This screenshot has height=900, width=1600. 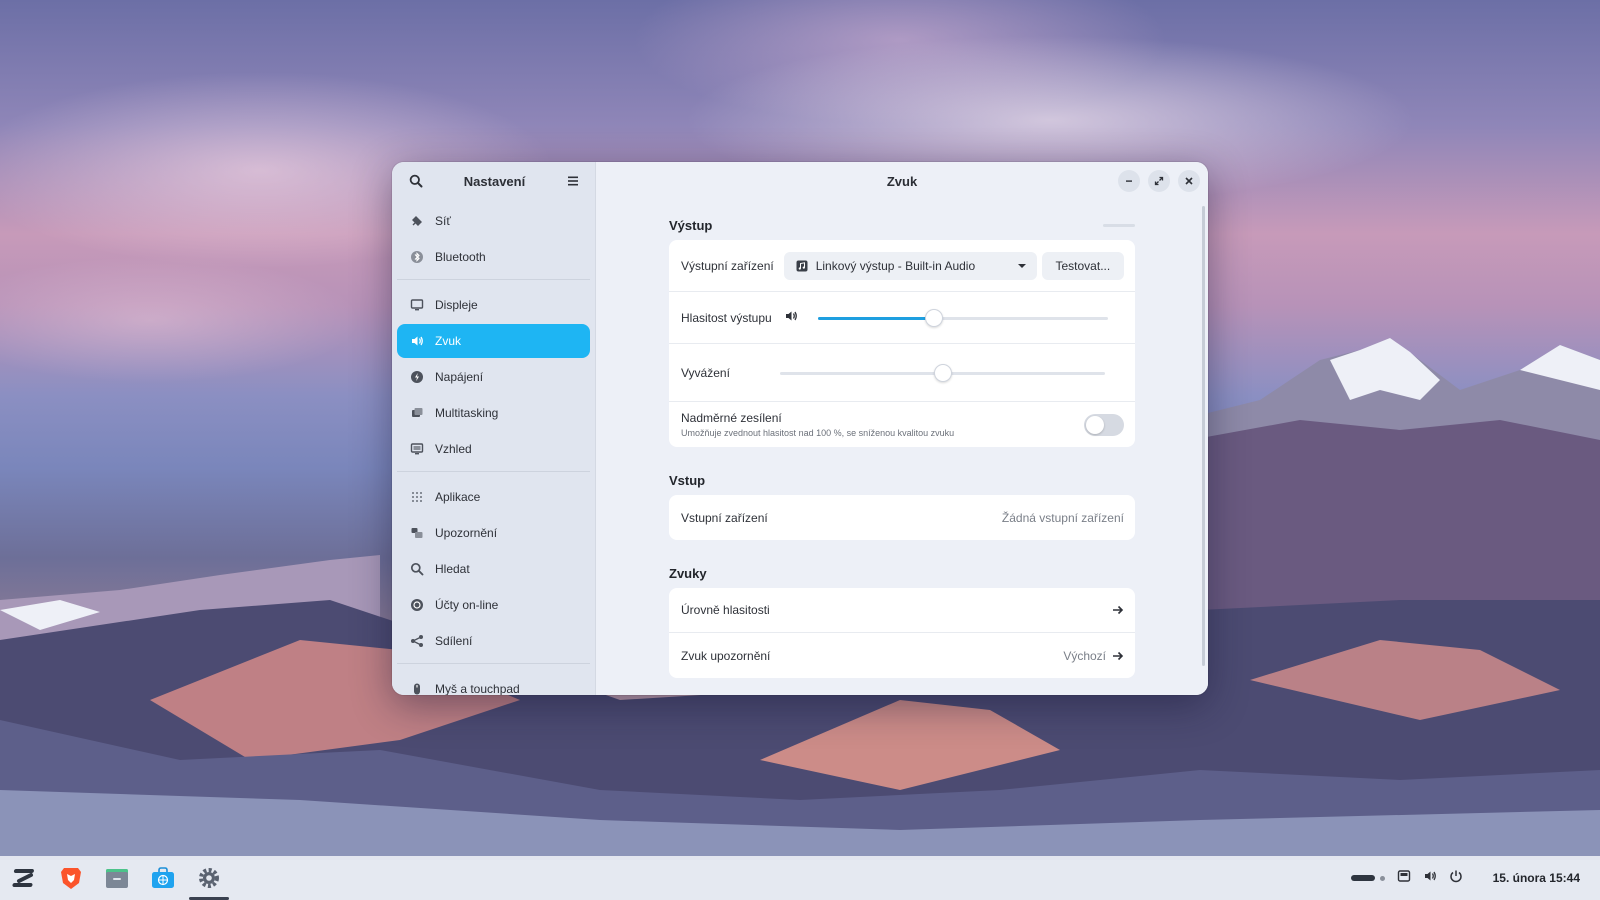 I want to click on alert-sound-value: Výchozí, so click(x=1084, y=655).